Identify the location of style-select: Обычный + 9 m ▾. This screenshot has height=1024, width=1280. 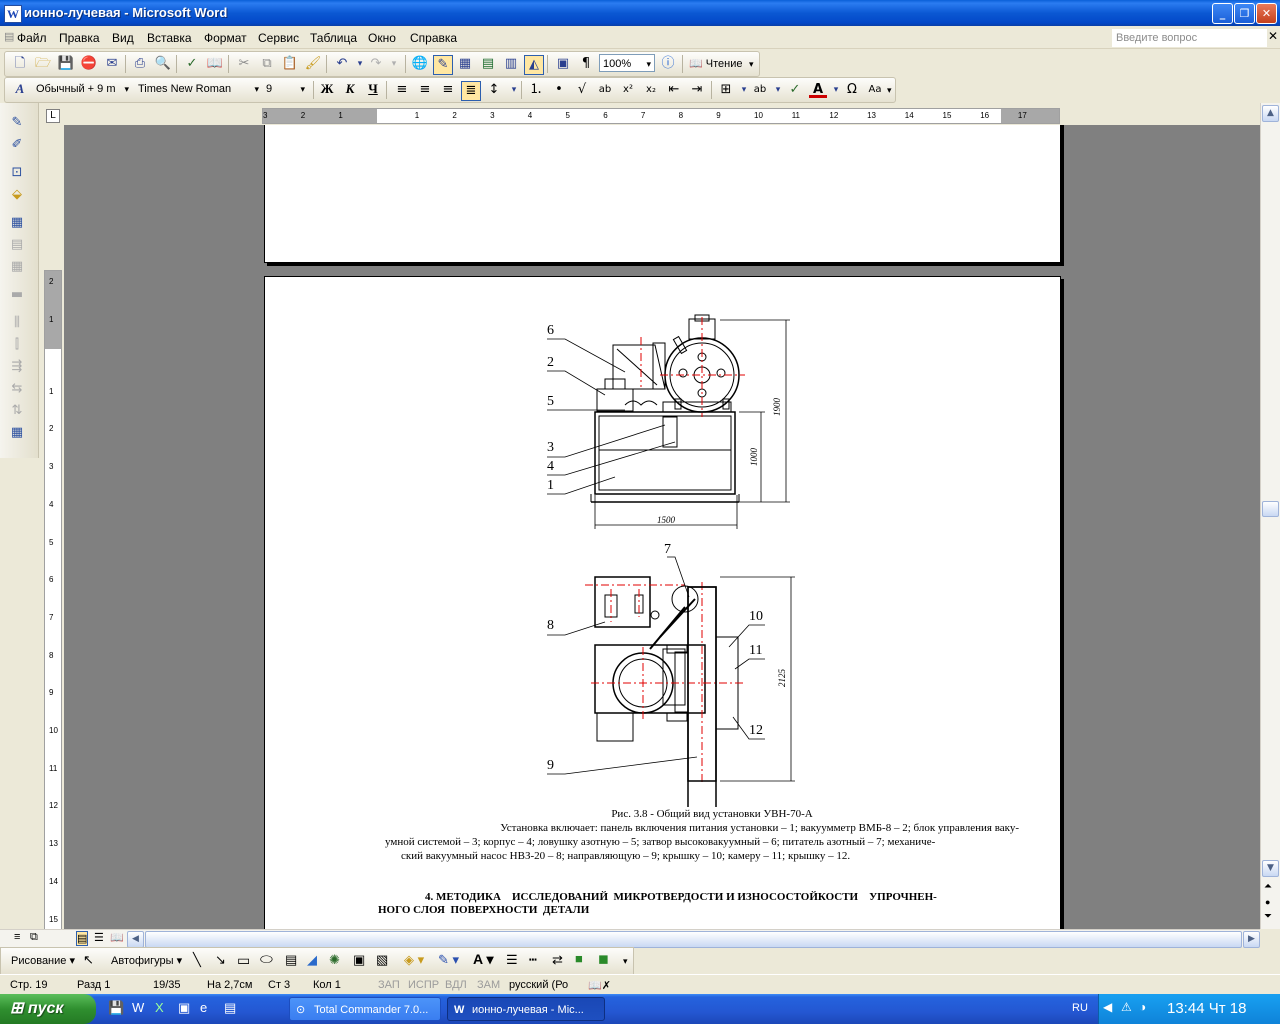
(83, 89).